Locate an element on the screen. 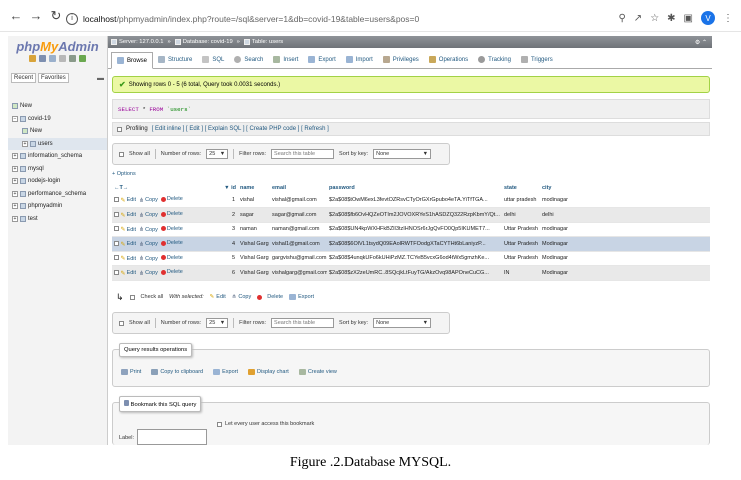  logout-icon is located at coordinates (42, 58).